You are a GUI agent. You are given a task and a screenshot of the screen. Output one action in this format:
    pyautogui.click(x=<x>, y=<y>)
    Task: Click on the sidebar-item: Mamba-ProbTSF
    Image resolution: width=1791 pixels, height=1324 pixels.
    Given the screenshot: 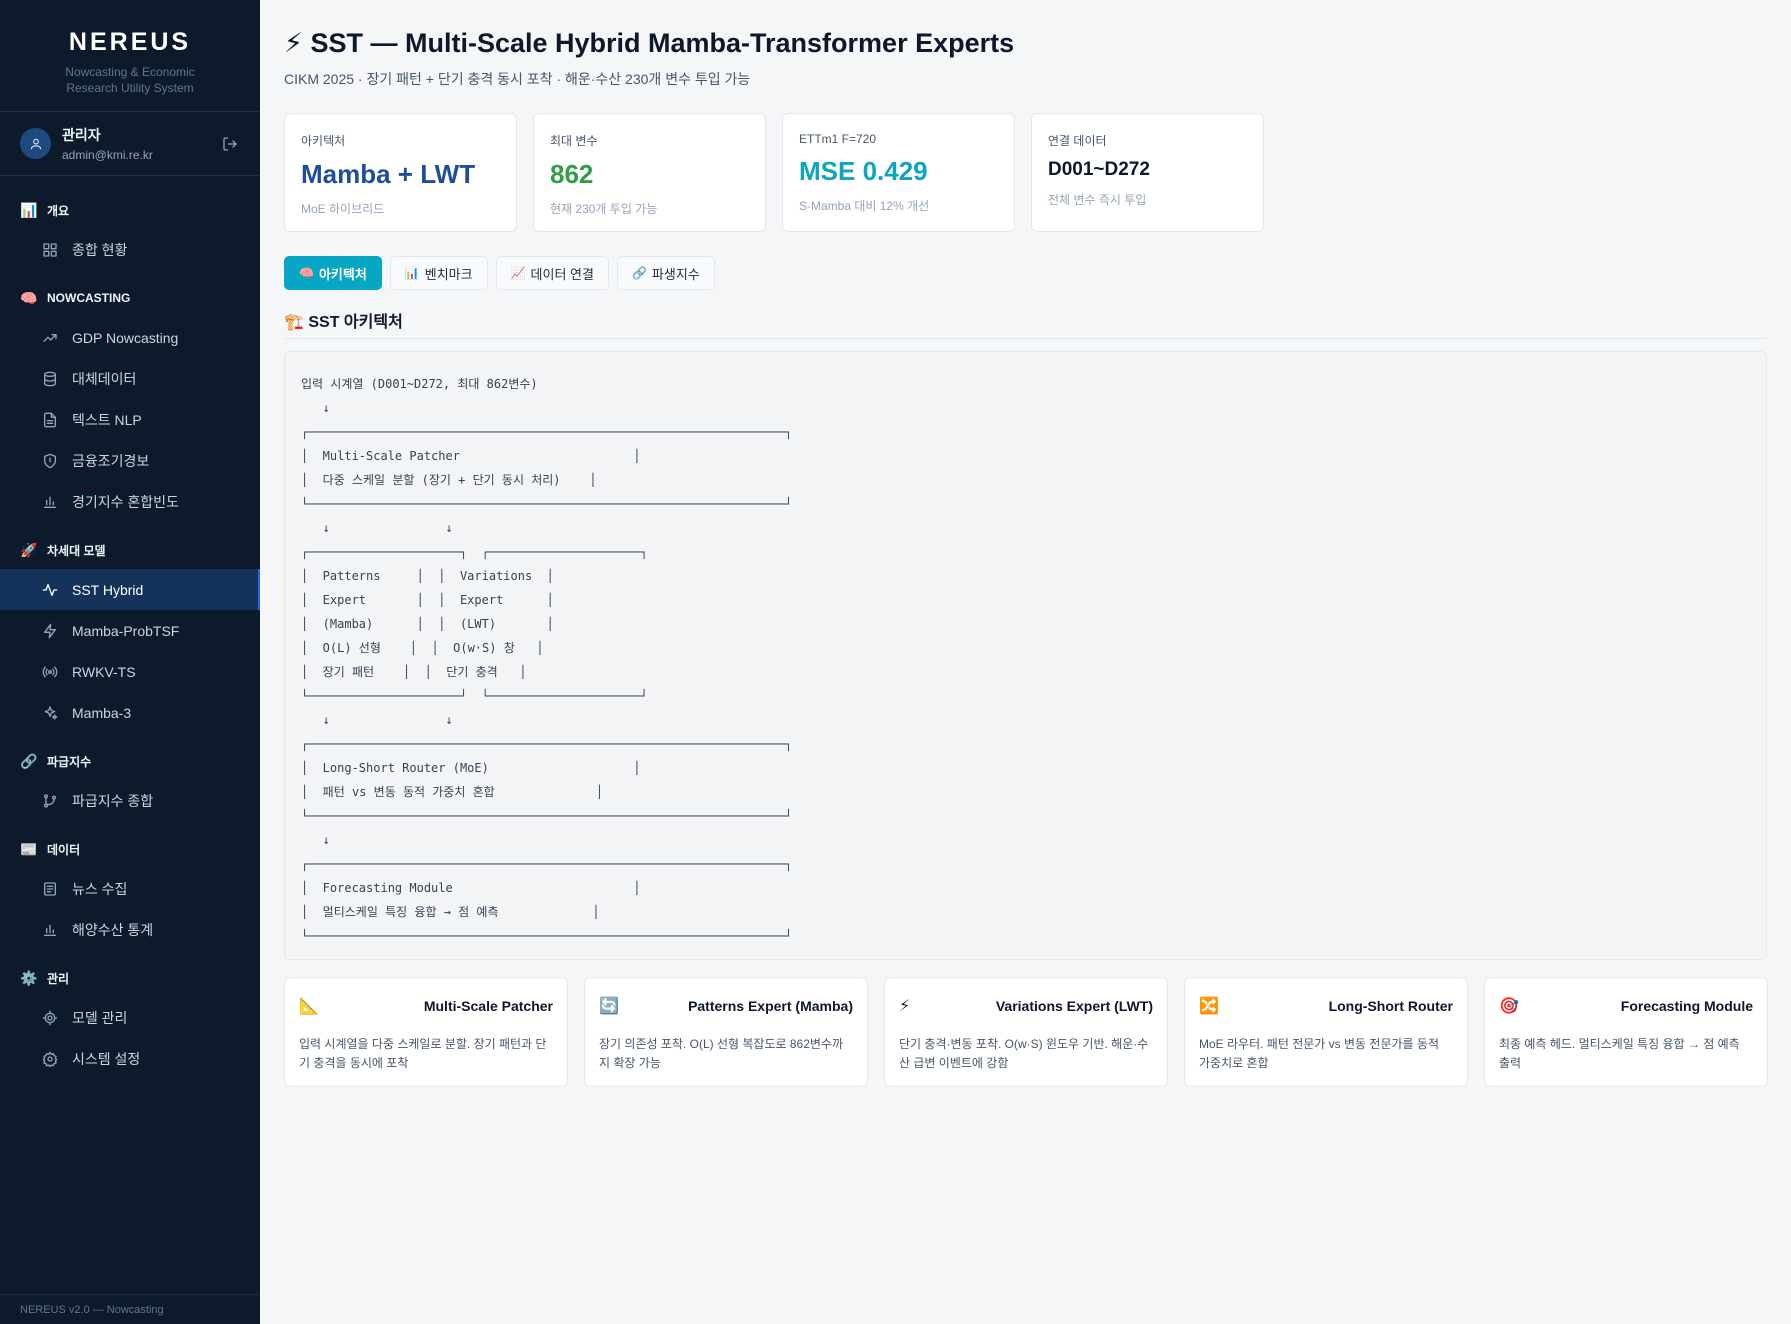 What is the action you would take?
    pyautogui.click(x=130, y=630)
    